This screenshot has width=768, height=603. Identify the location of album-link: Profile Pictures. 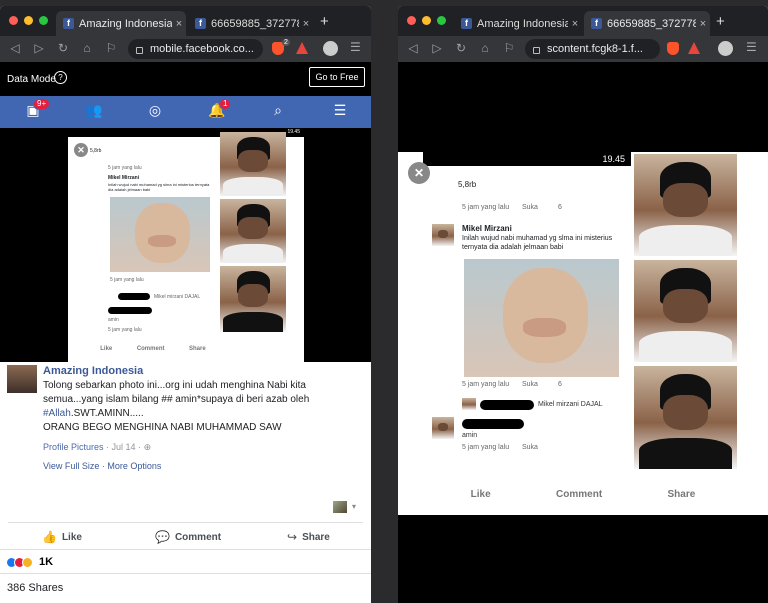
(73, 447).